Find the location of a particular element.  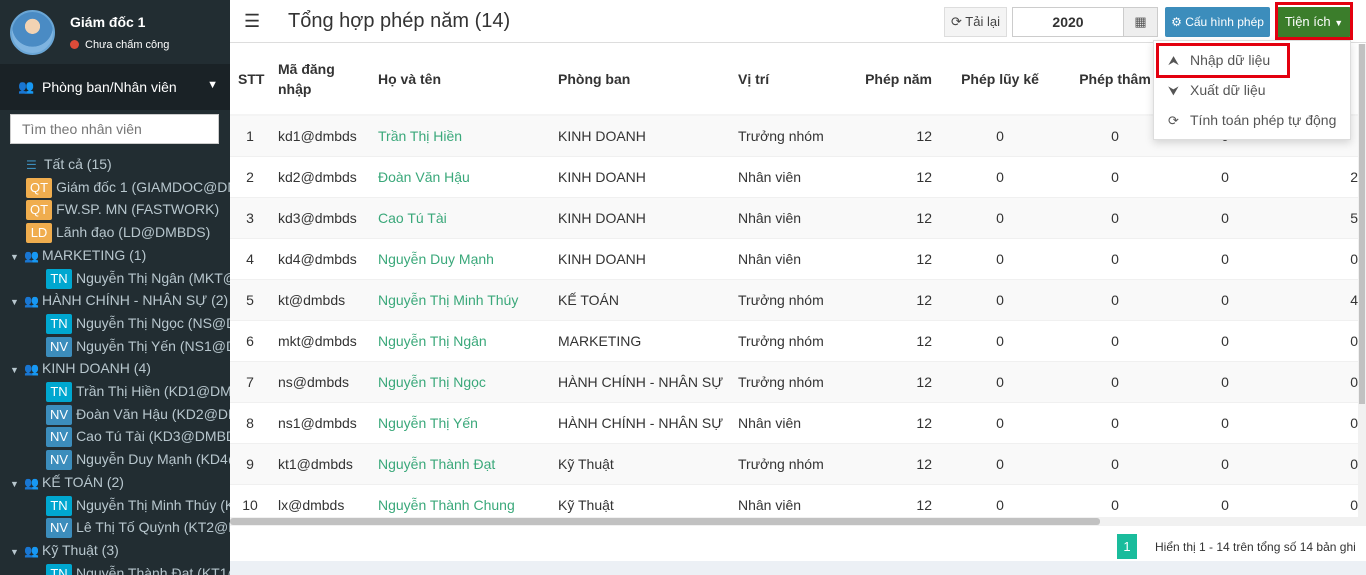

employee-name-link: Nguyễn Thành Đạt is located at coordinates (460, 463).